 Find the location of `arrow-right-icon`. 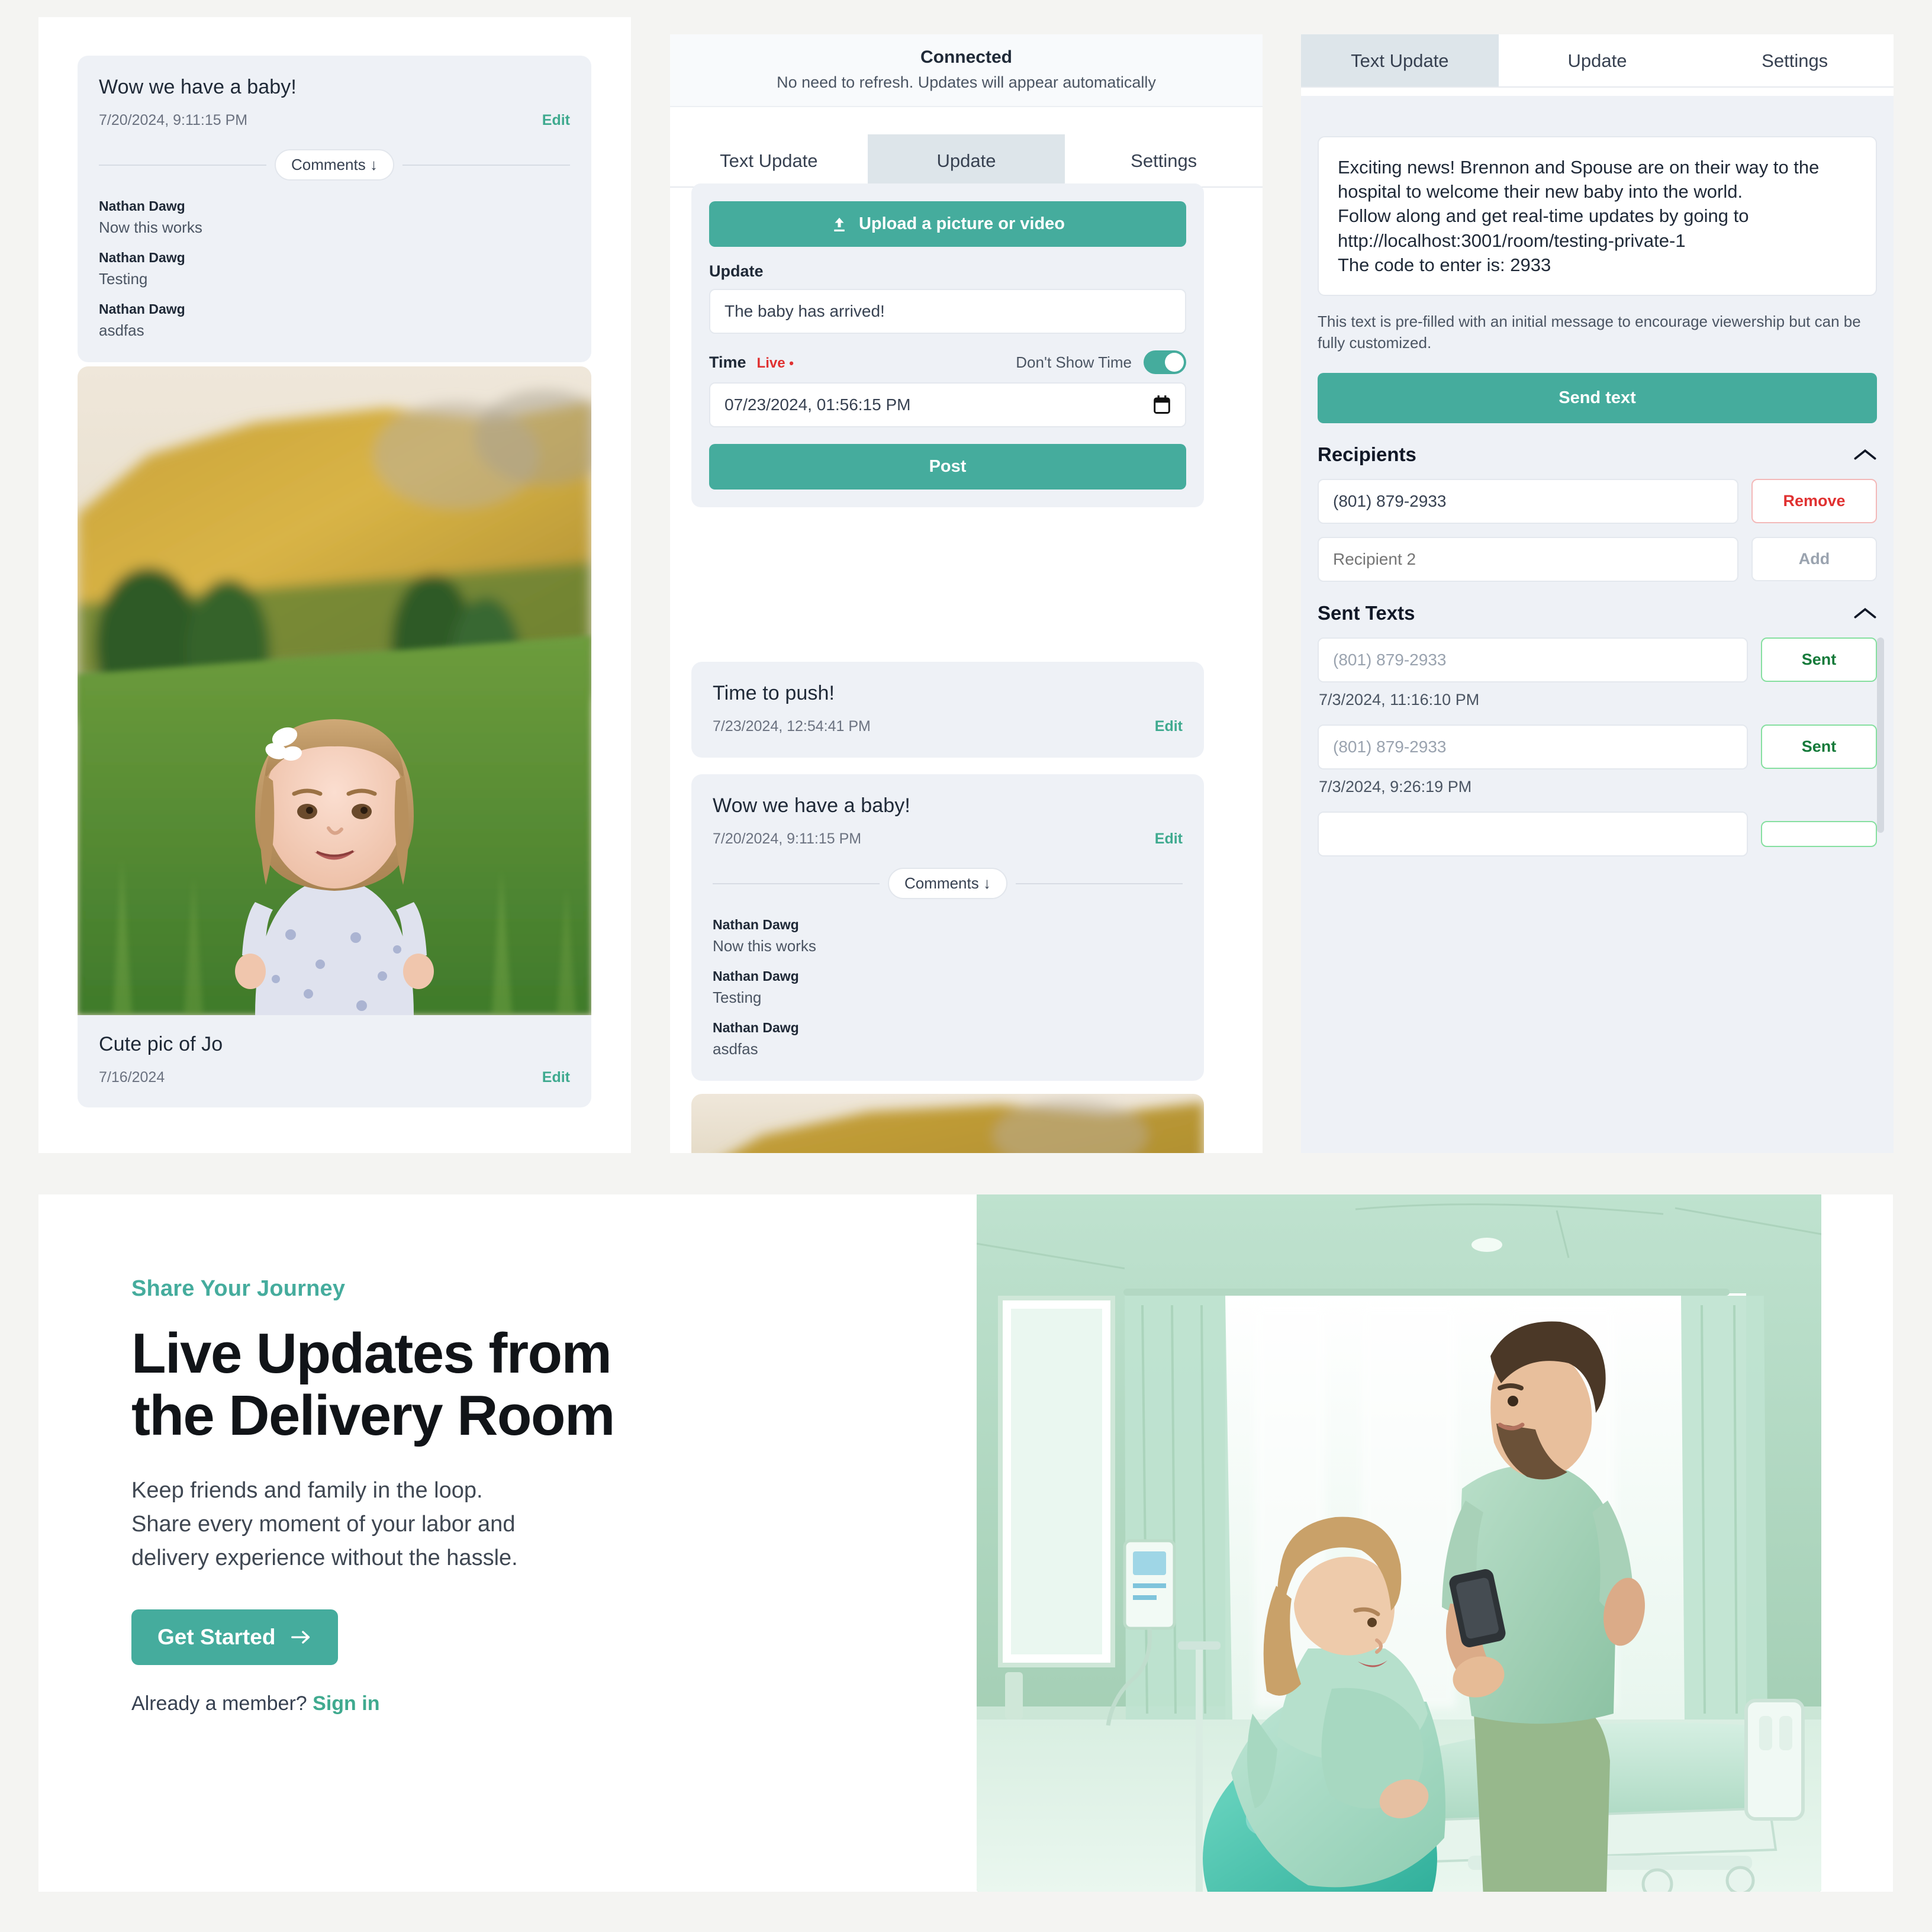

arrow-right-icon is located at coordinates (300, 1637).